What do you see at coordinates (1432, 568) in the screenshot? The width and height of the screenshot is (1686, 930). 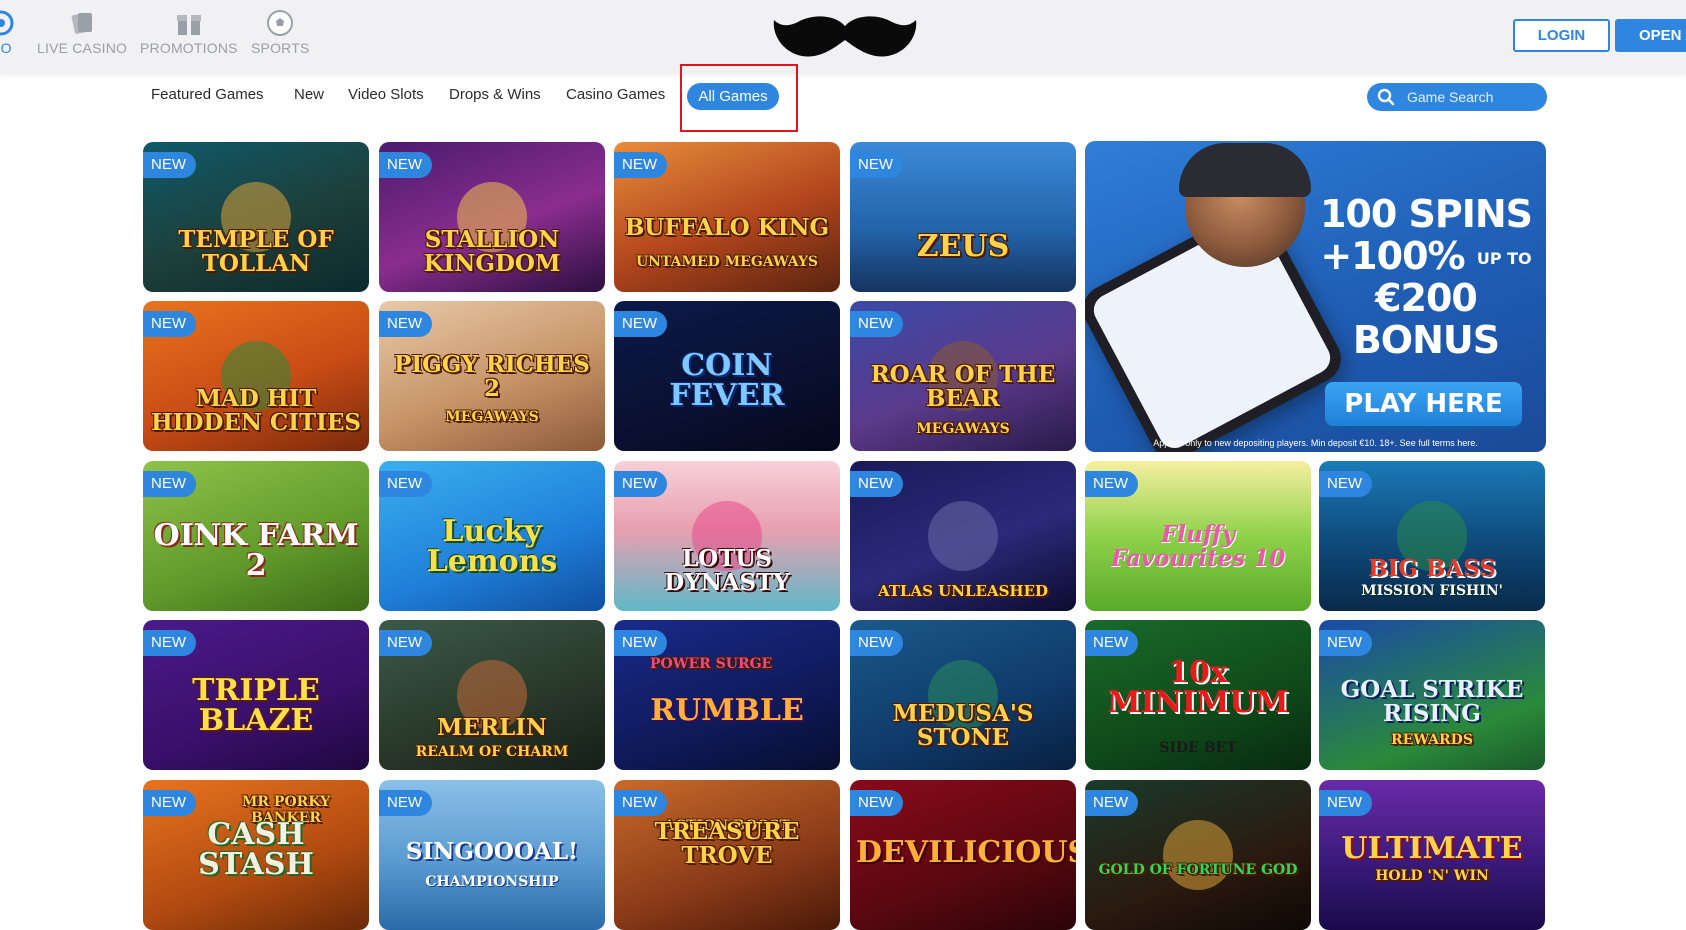 I see `game-title: BIG BASS` at bounding box center [1432, 568].